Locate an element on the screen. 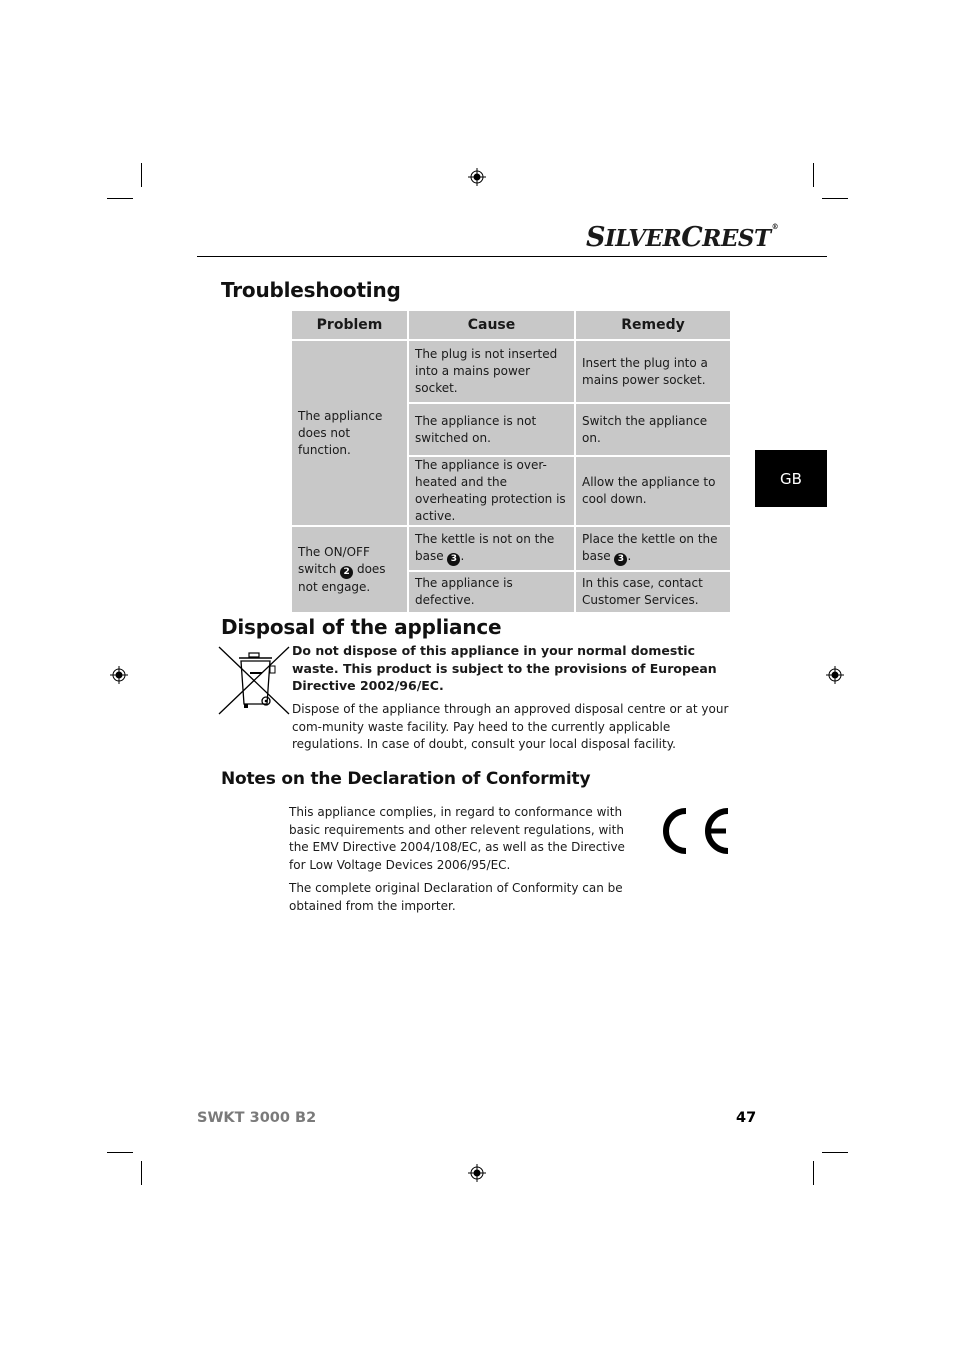  cause-cell: The kettle is not on the base 3. is located at coordinates (491, 548).